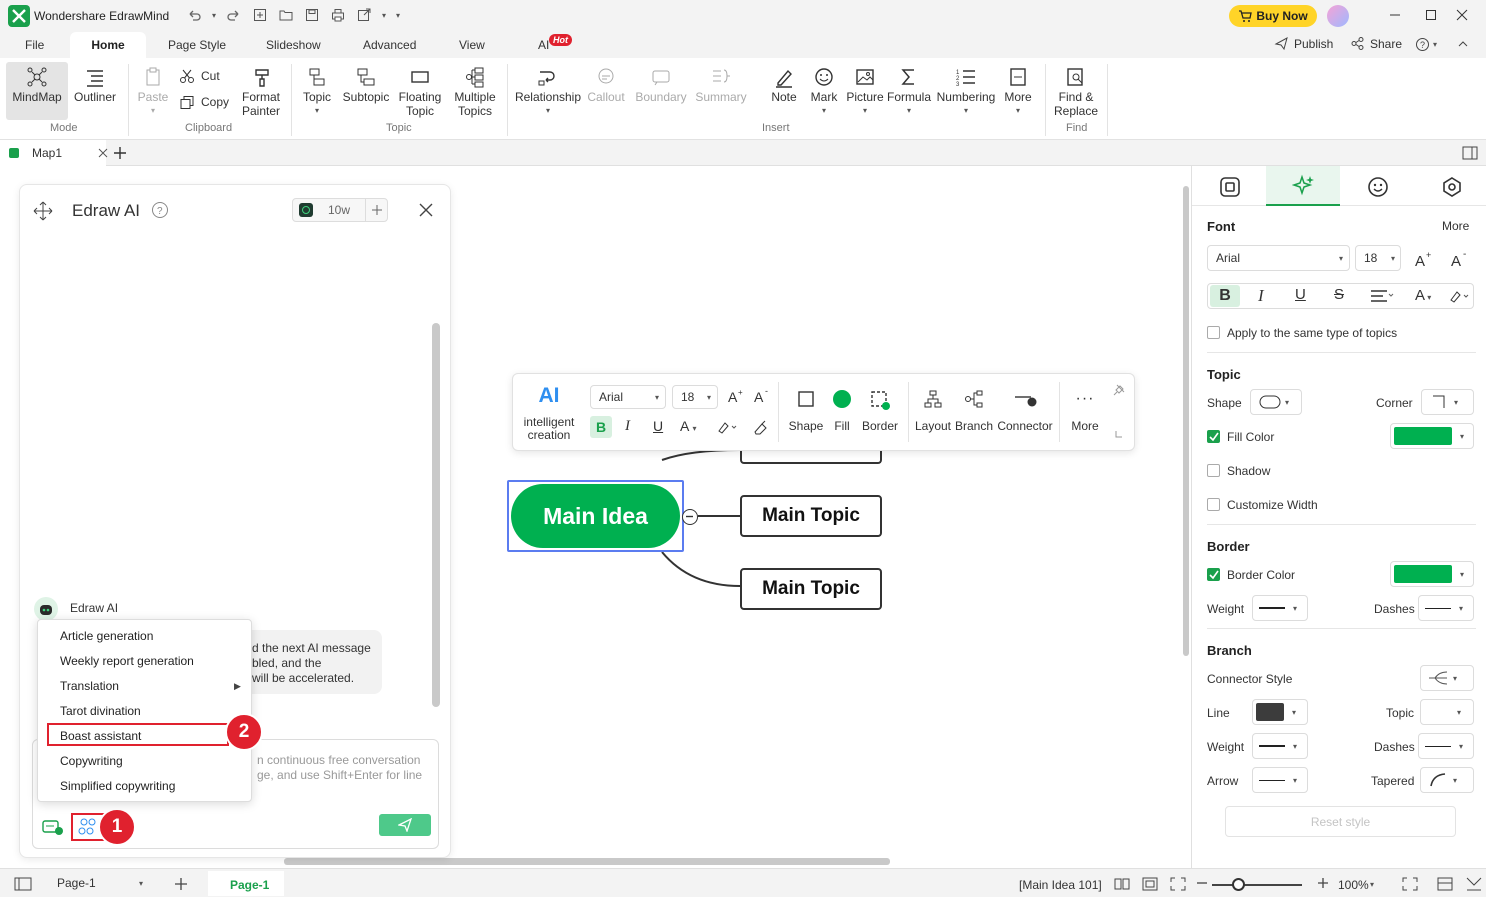 The image size is (1486, 897). Describe the element at coordinates (1446, 746) in the screenshot. I see `branch-dashes-dropdown: ▾` at that location.